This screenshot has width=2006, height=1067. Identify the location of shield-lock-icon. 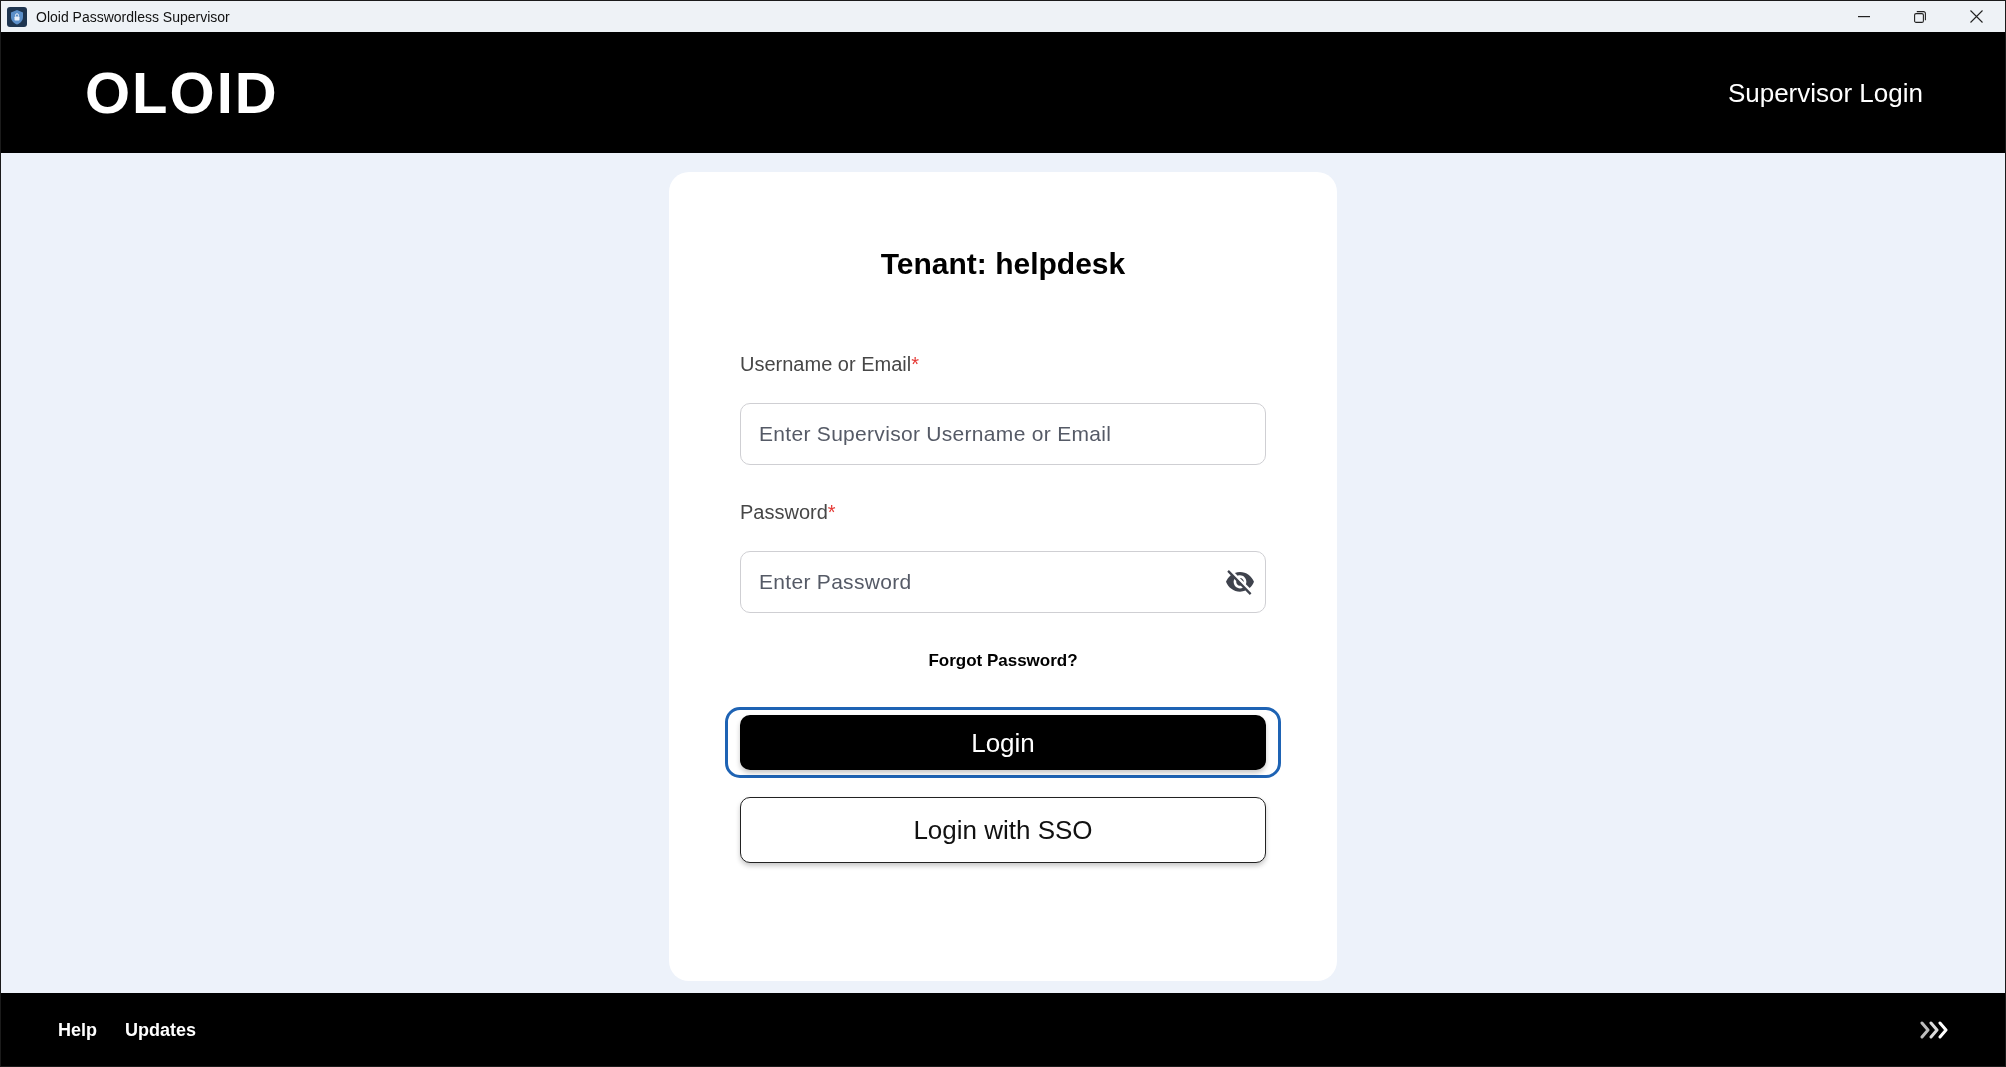
(17, 16).